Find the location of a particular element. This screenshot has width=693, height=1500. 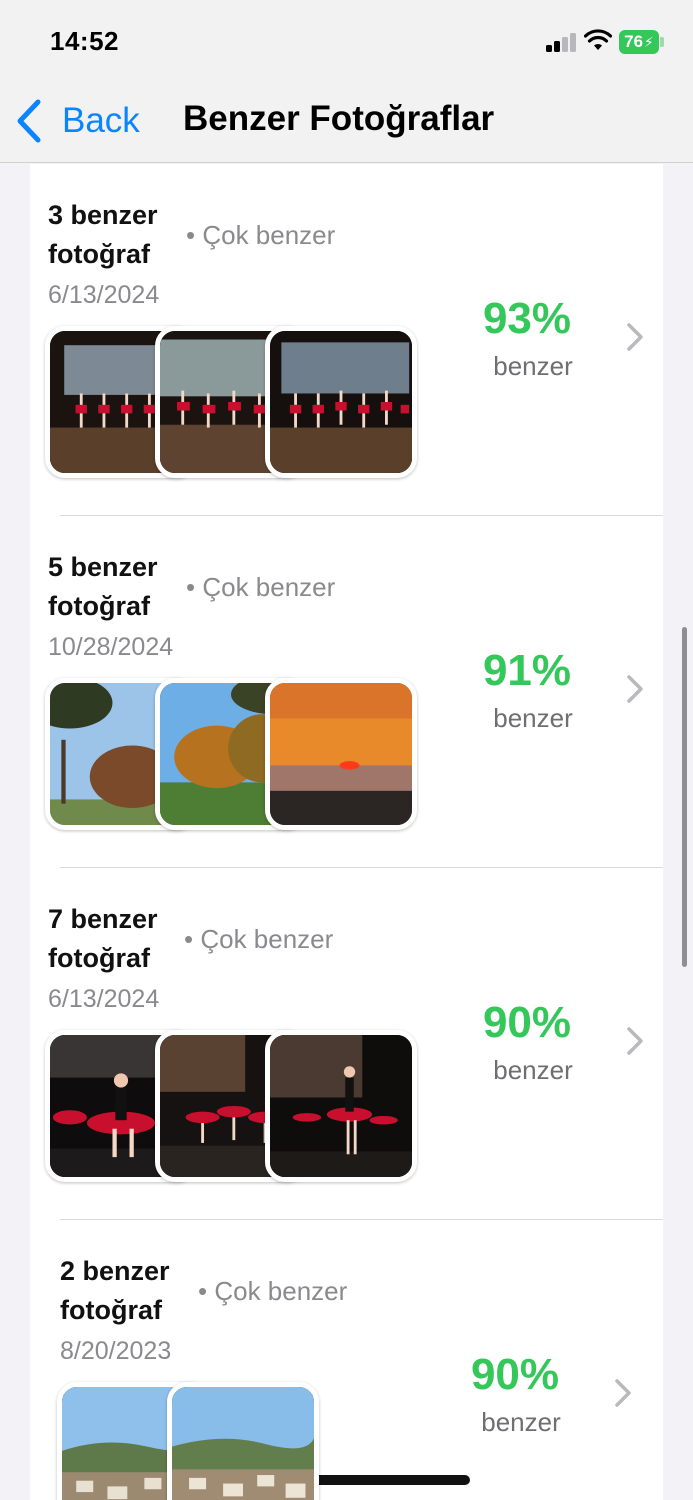

group-date: 10/28/2024 is located at coordinates (111, 647).